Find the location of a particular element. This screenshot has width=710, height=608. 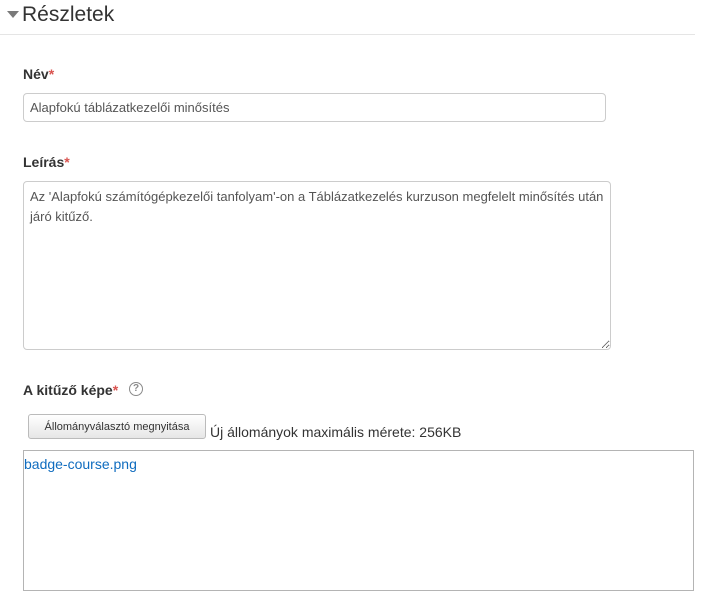

image-label-text: A kitűző képe is located at coordinates (68, 390).